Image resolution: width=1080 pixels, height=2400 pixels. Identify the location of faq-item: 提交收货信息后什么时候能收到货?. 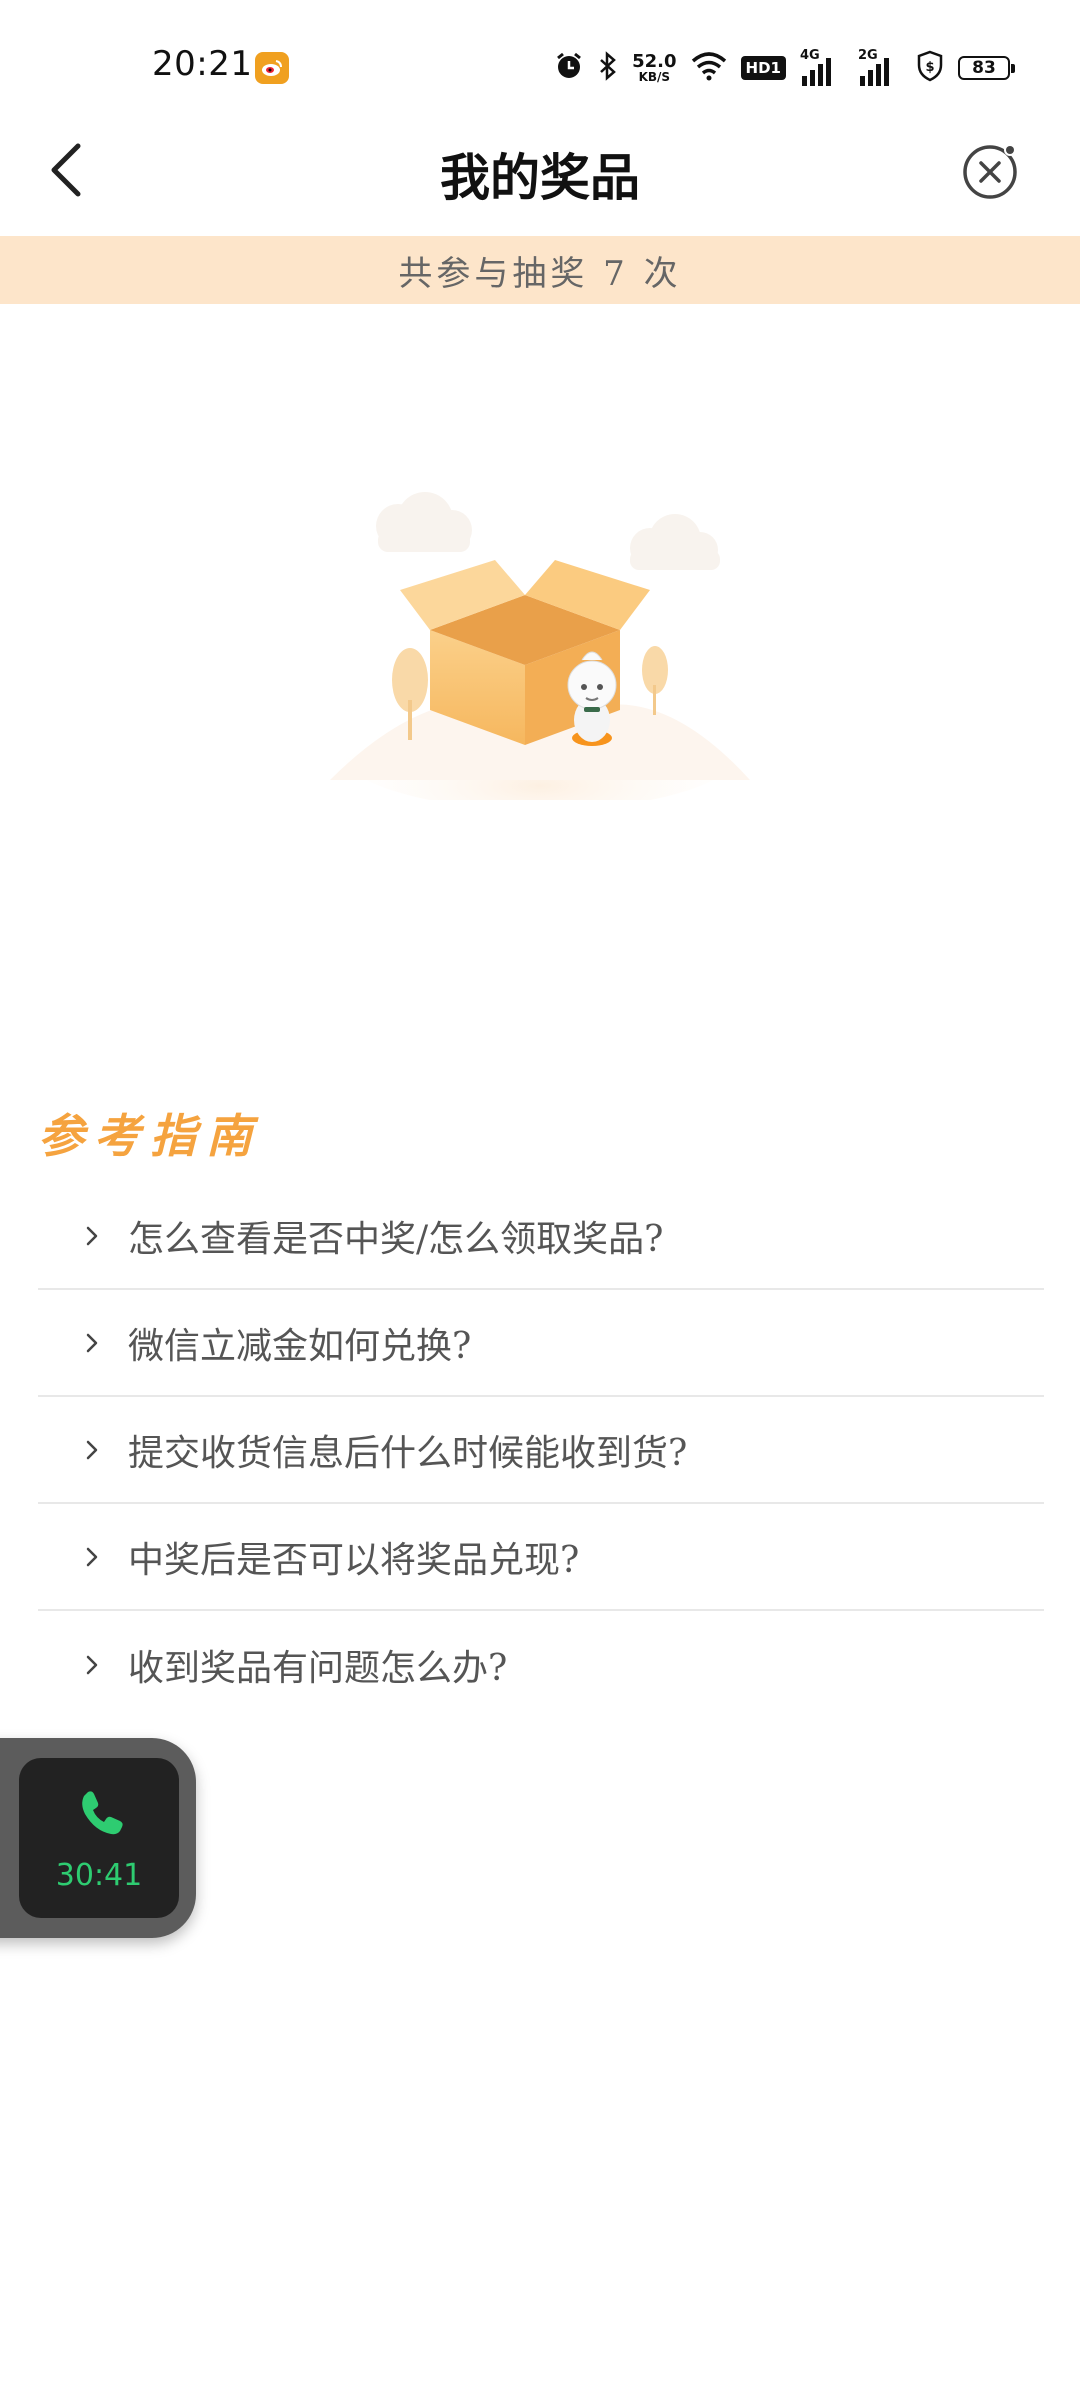
(541, 1450).